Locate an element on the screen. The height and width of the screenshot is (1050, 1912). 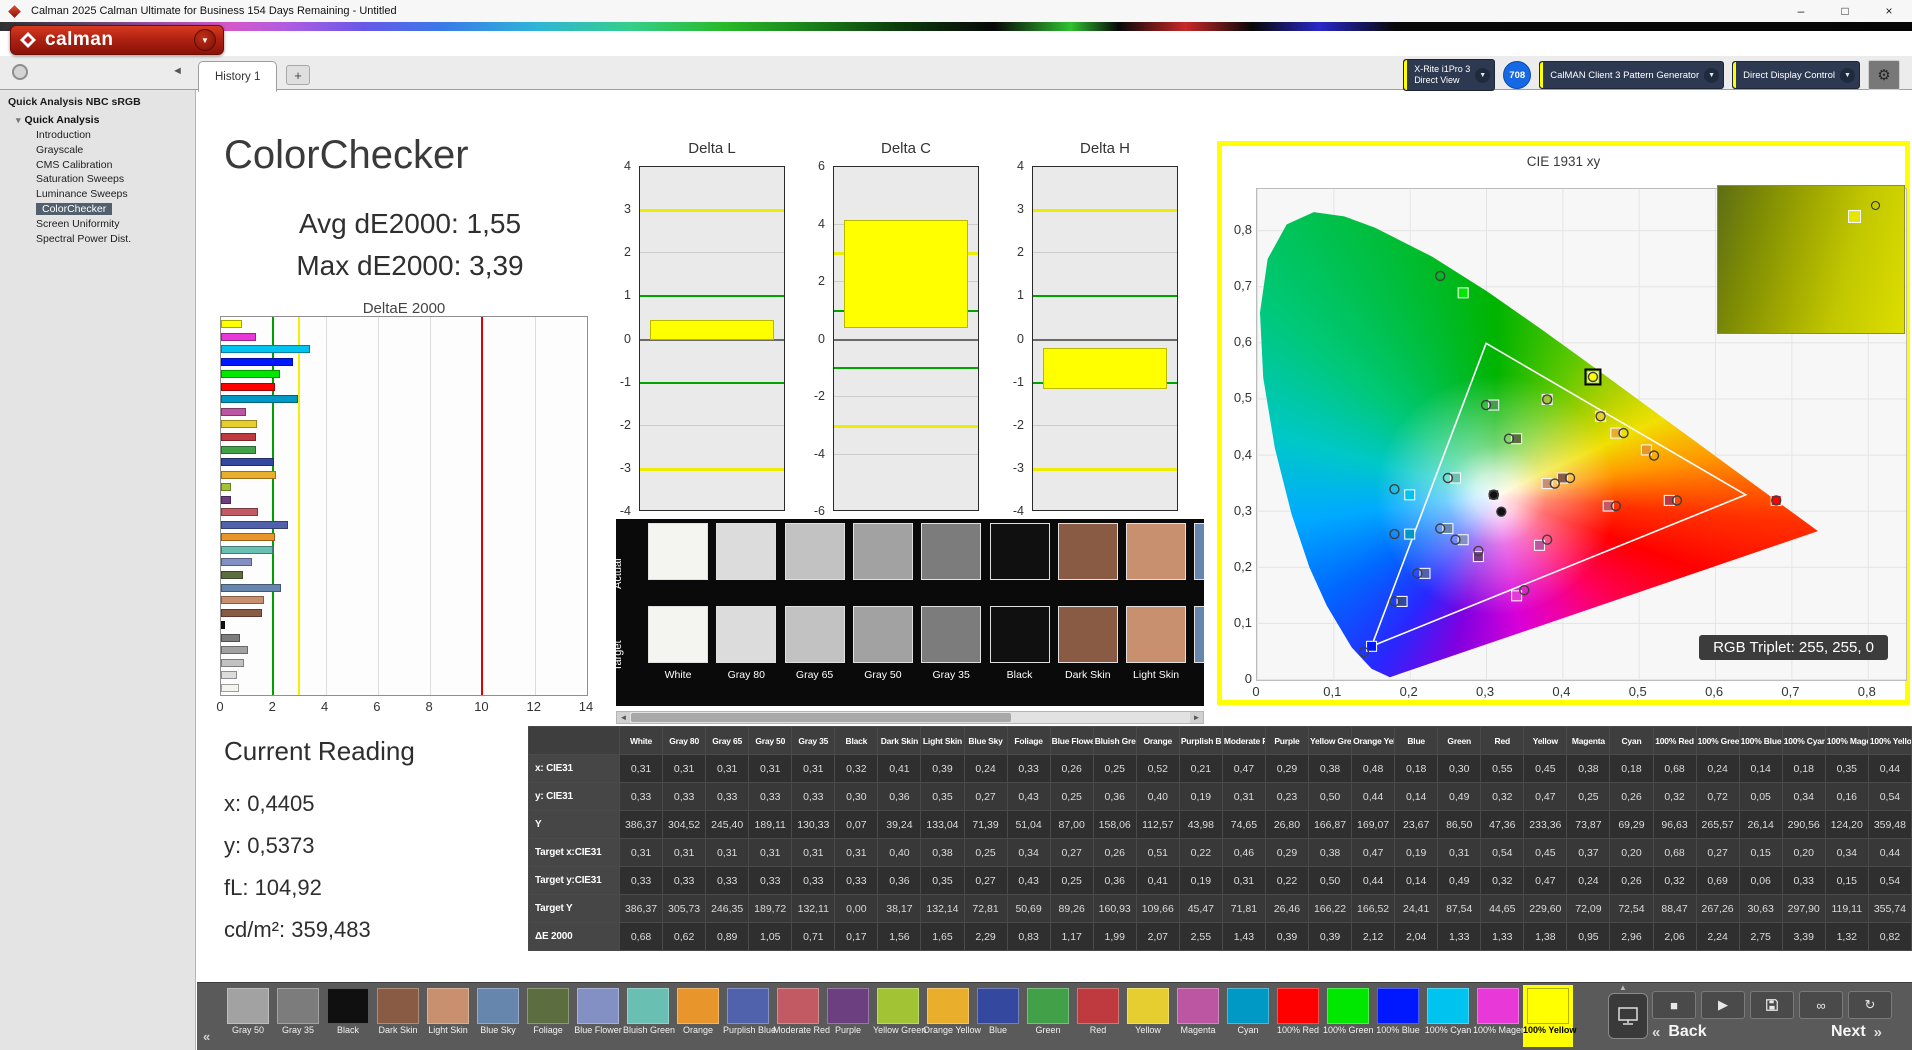
patch-button-gray-50: Gray 50 is located at coordinates (248, 1016).